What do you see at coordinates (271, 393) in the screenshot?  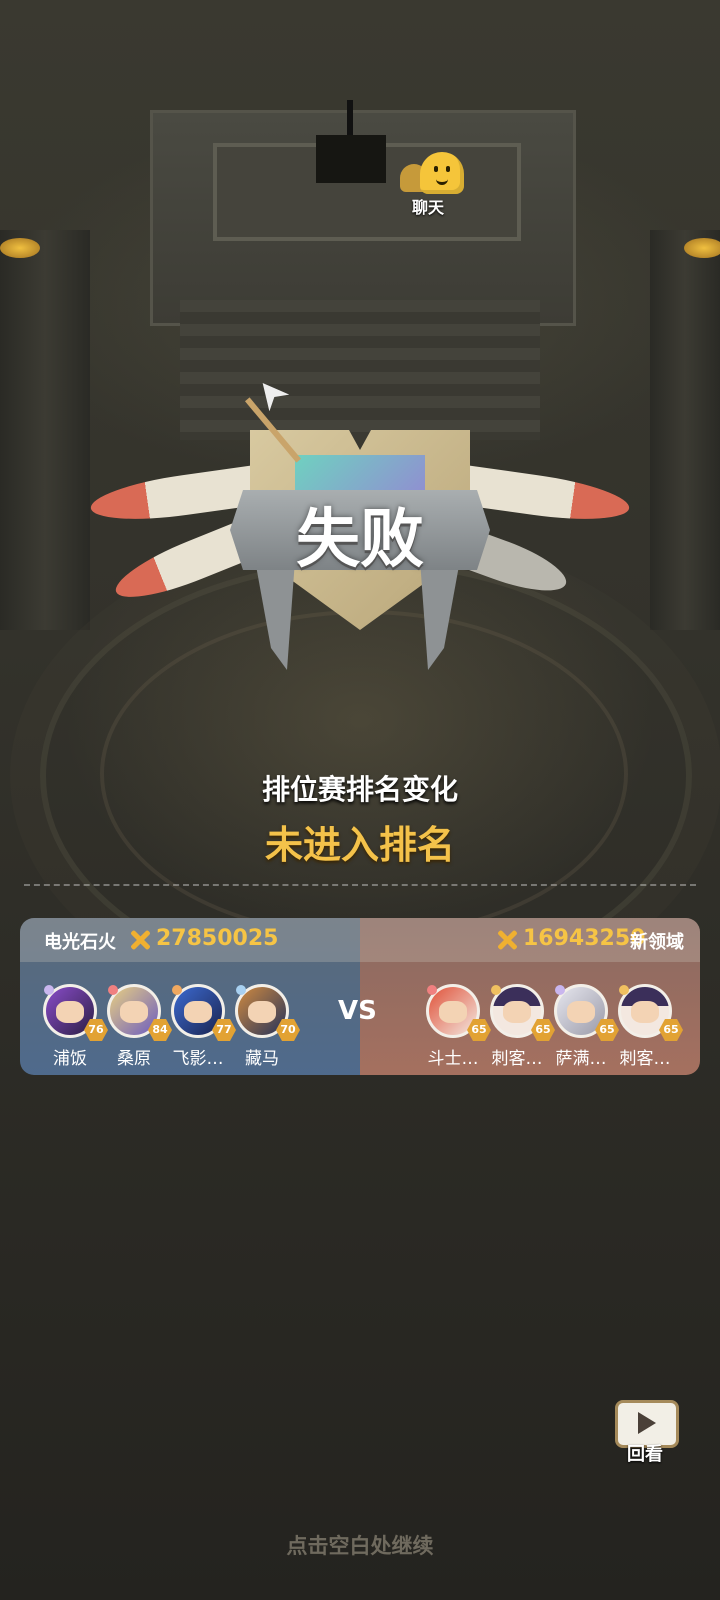 I see `arrow-fletching-icon` at bounding box center [271, 393].